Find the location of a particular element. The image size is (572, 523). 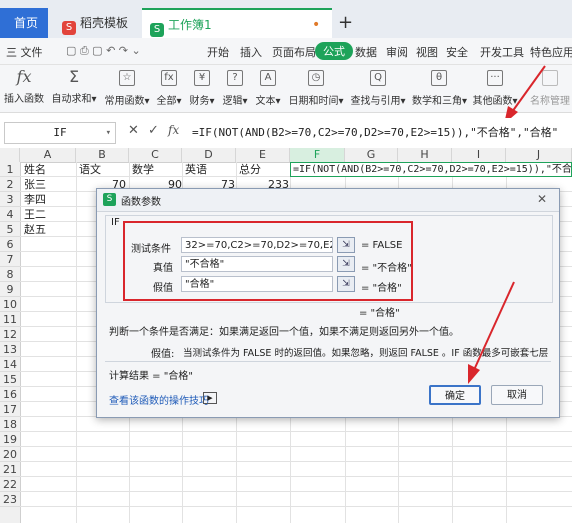

menu-data: 数据 is located at coordinates (366, 52).